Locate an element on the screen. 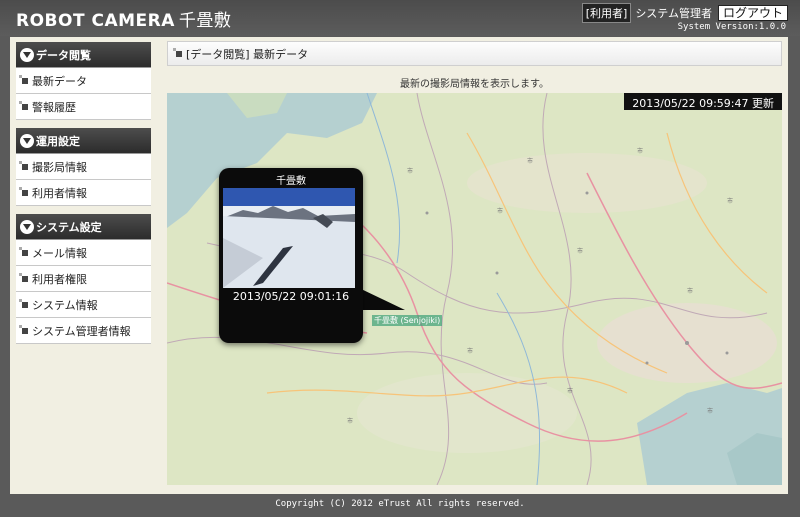 The image size is (800, 517). app-title: ROBOT CAMERA 千畳敷 is located at coordinates (123, 18).